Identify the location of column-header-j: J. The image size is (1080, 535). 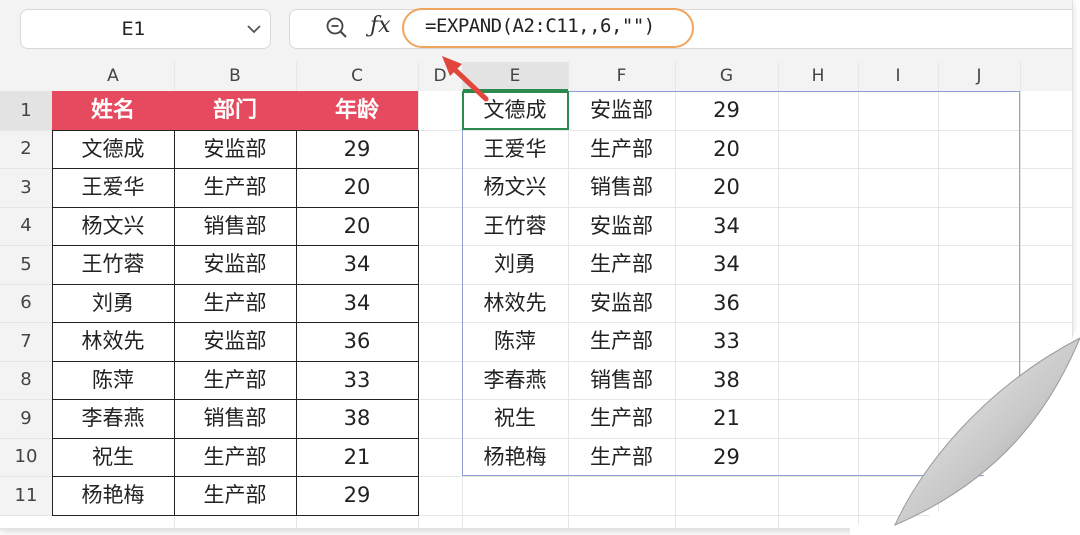
(979, 76).